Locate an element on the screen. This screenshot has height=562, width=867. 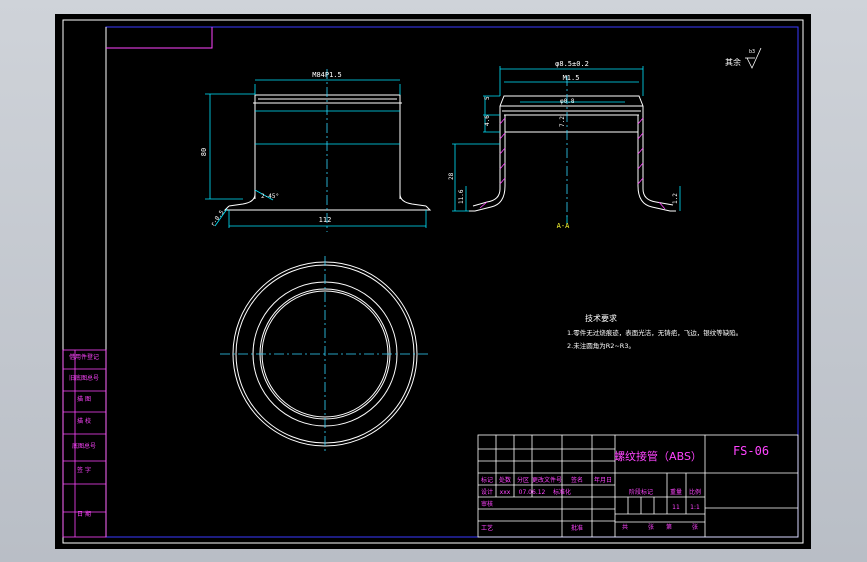
front-view is located at coordinates (327, 152).